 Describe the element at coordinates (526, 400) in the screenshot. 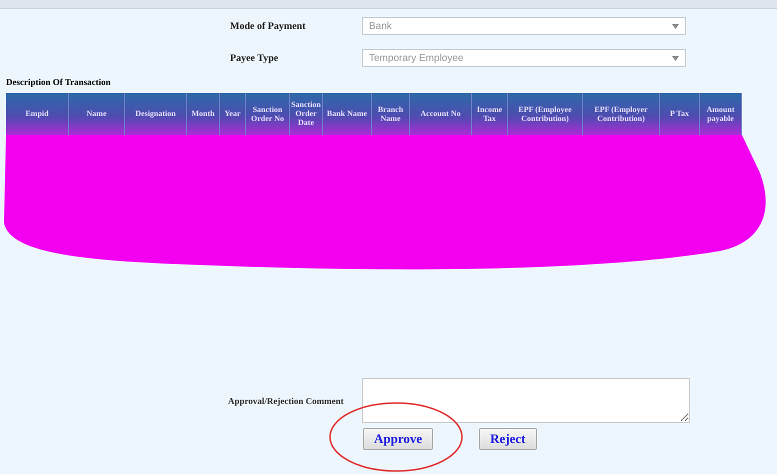

I see `comment-field` at that location.